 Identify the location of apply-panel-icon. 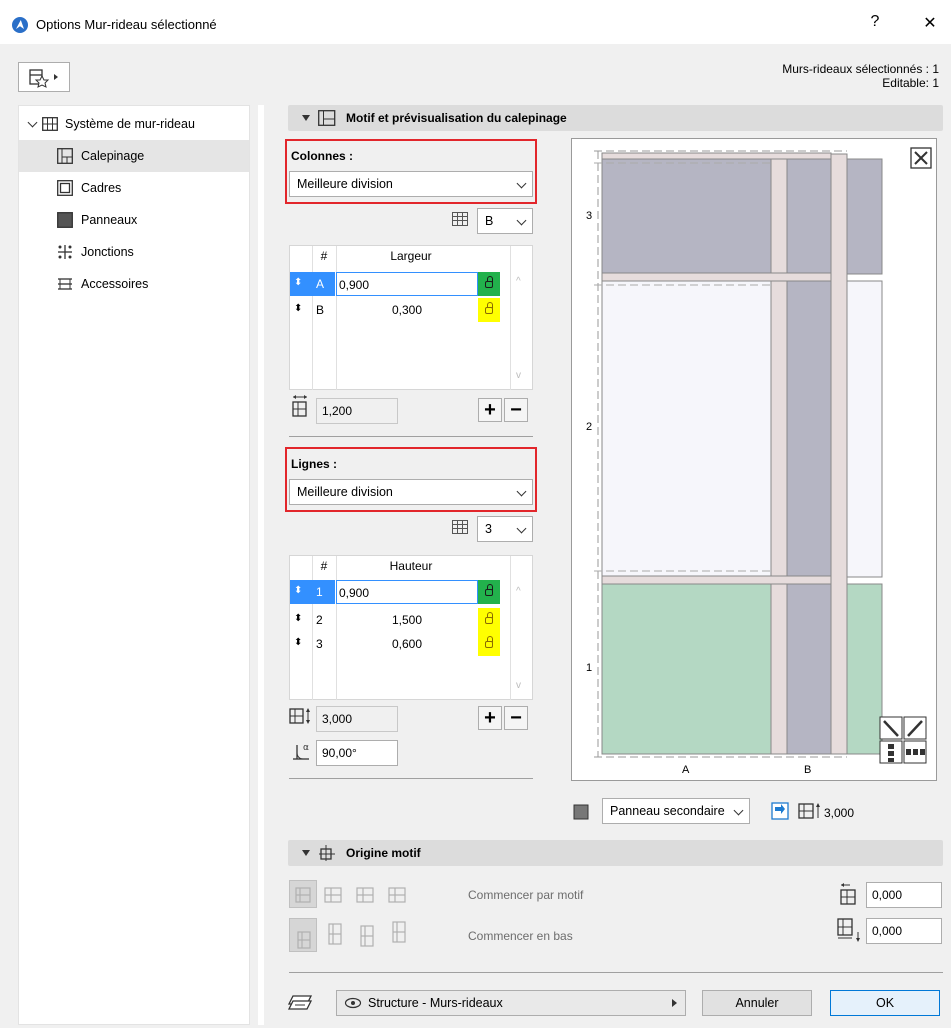
(780, 811).